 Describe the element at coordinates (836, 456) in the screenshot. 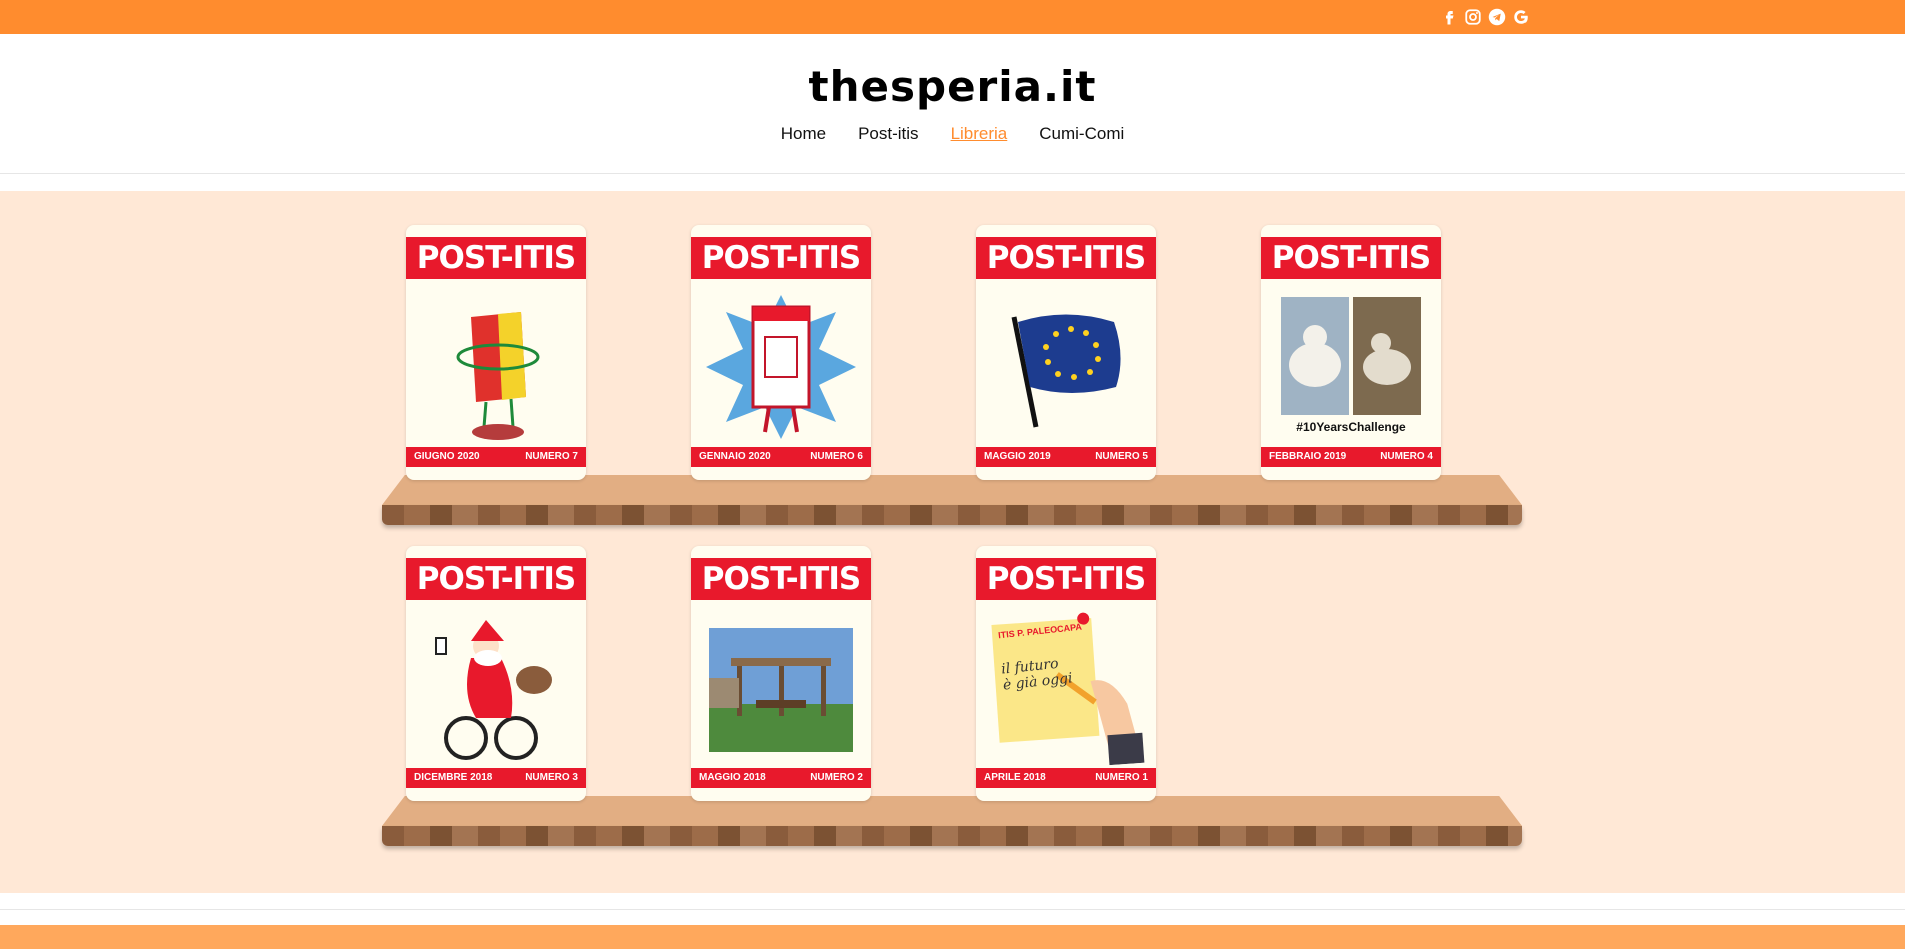

I see `cover-issue: NUMERO 6` at that location.